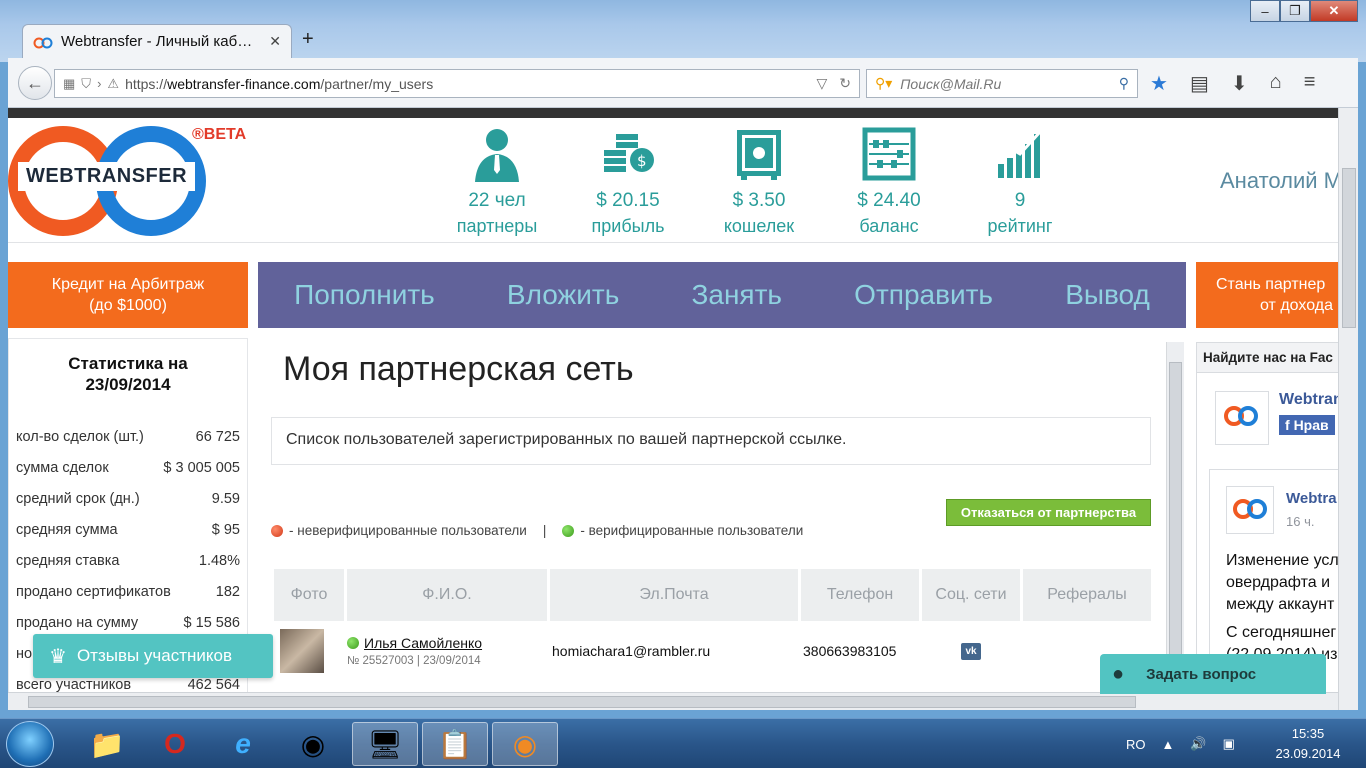  What do you see at coordinates (1199, 83) in the screenshot?
I see `clipboard-icon: ▤` at bounding box center [1199, 83].